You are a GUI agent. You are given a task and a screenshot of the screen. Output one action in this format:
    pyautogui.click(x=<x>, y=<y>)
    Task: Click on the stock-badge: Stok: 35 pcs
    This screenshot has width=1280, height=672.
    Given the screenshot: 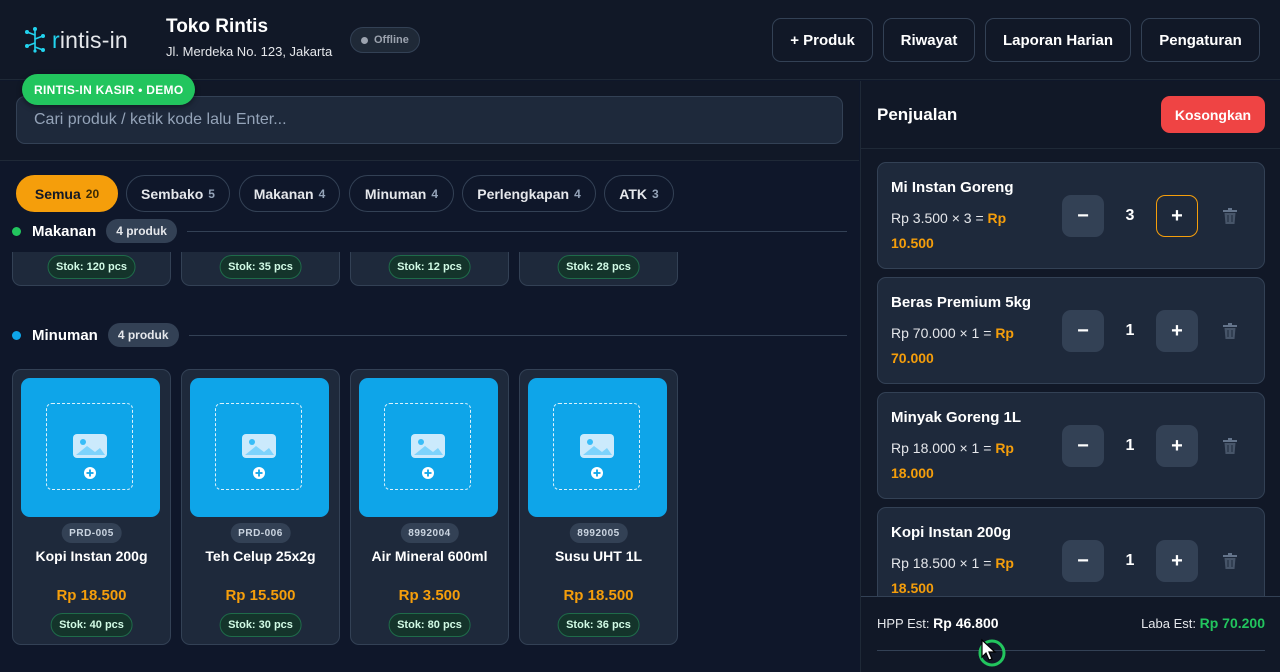 What is the action you would take?
    pyautogui.click(x=260, y=267)
    